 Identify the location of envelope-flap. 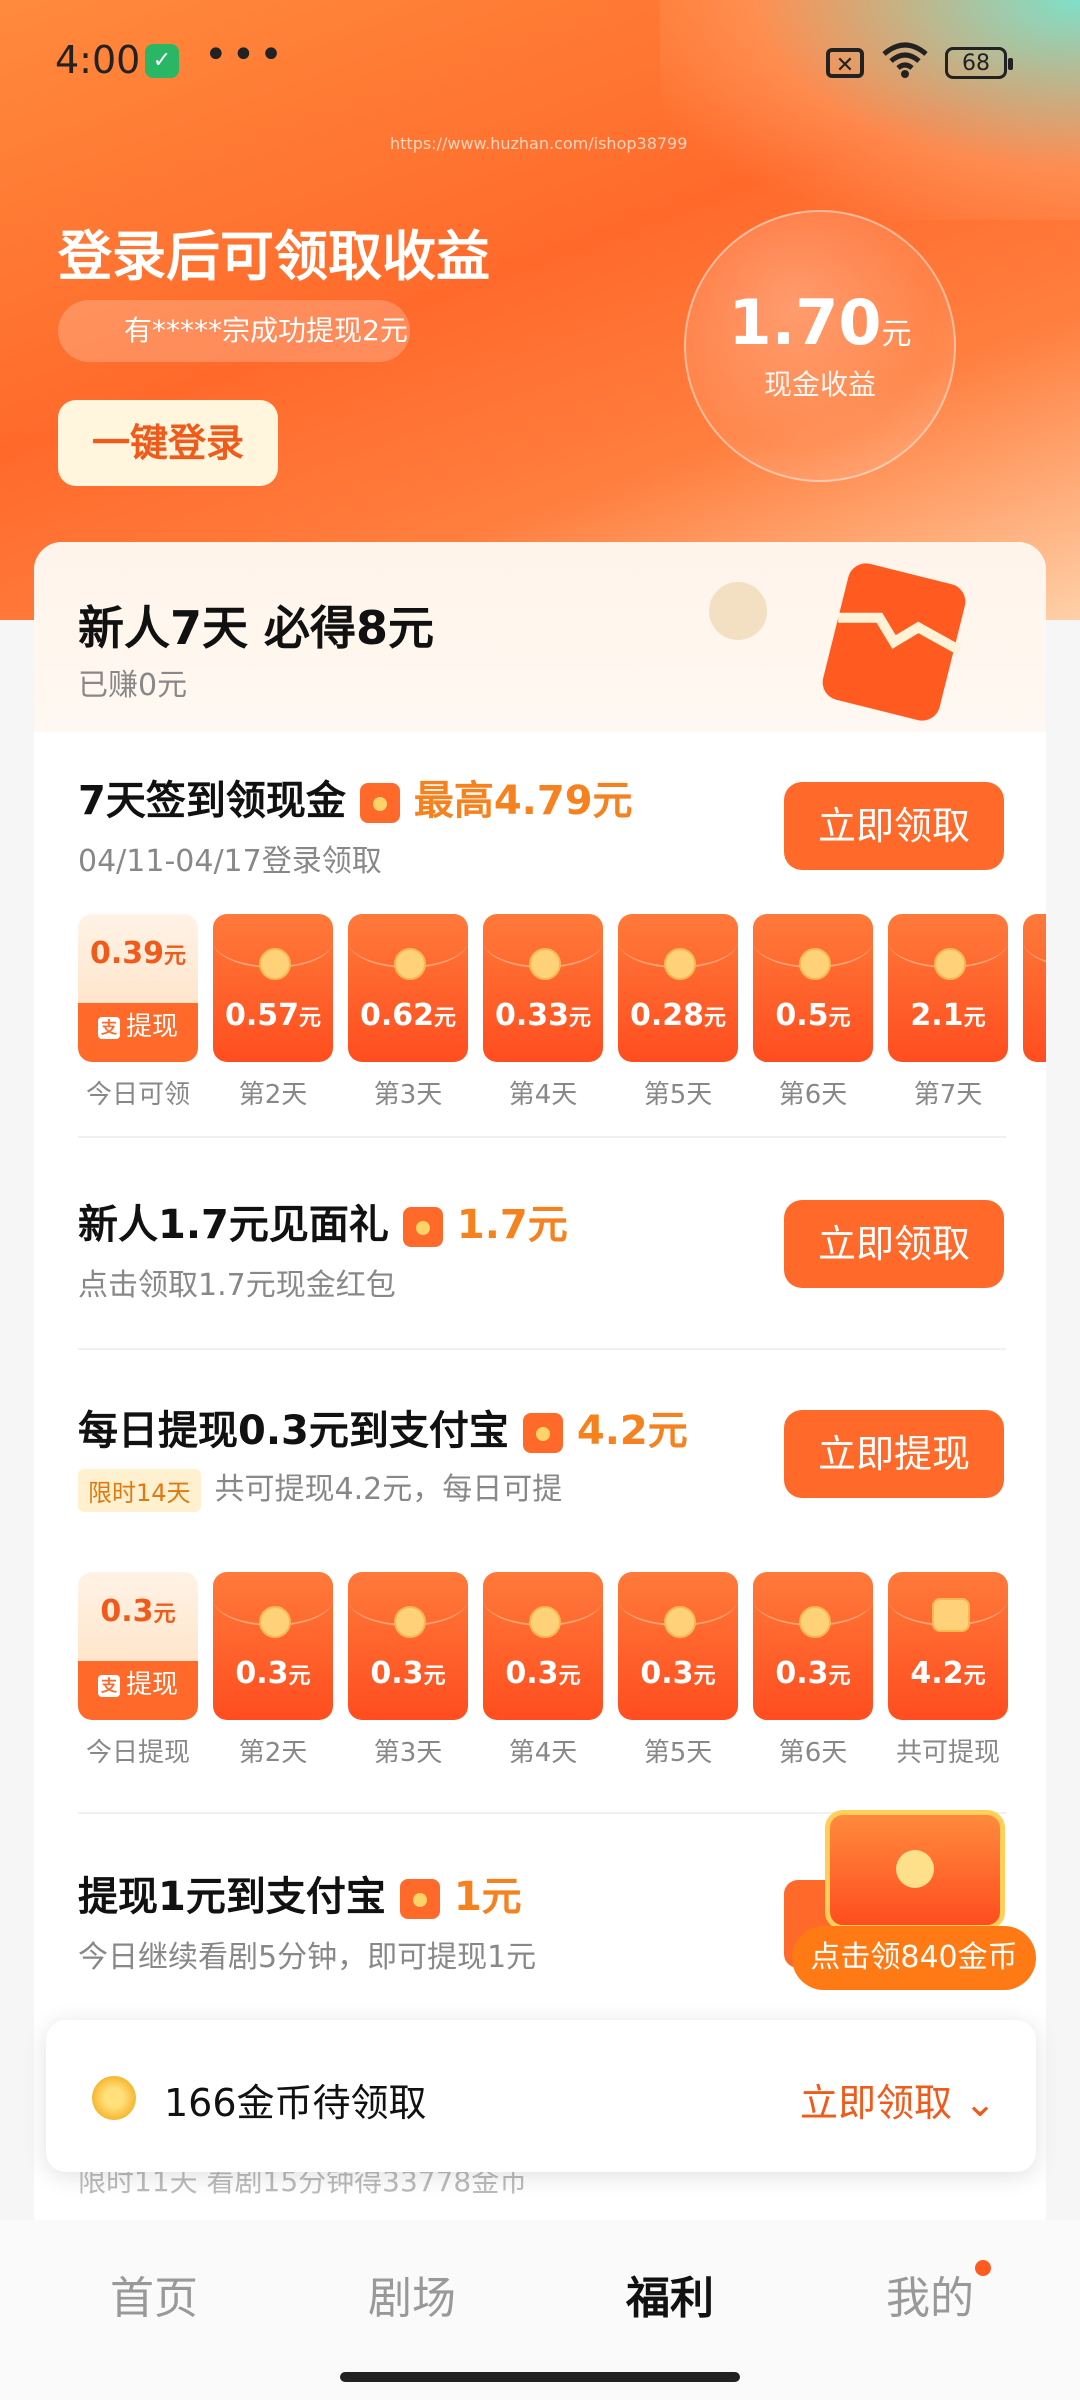
(1034, 941).